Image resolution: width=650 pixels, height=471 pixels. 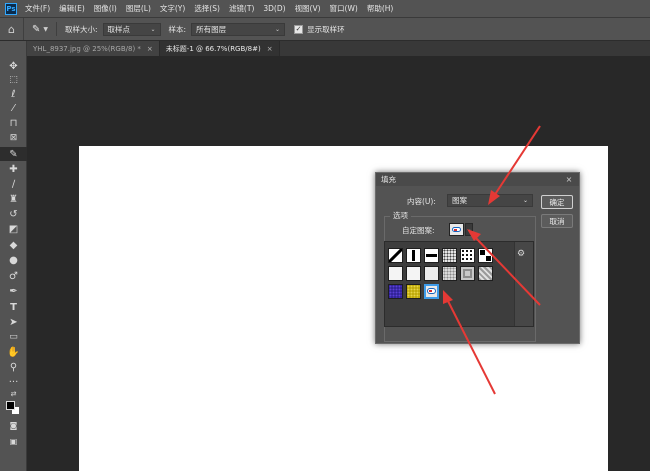 What do you see at coordinates (131, 29) in the screenshot?
I see `sample-size-select: 取样点 ⌄` at bounding box center [131, 29].